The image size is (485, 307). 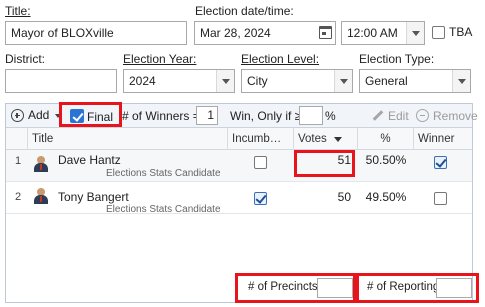 What do you see at coordinates (378, 115) in the screenshot?
I see `pencil-icon` at bounding box center [378, 115].